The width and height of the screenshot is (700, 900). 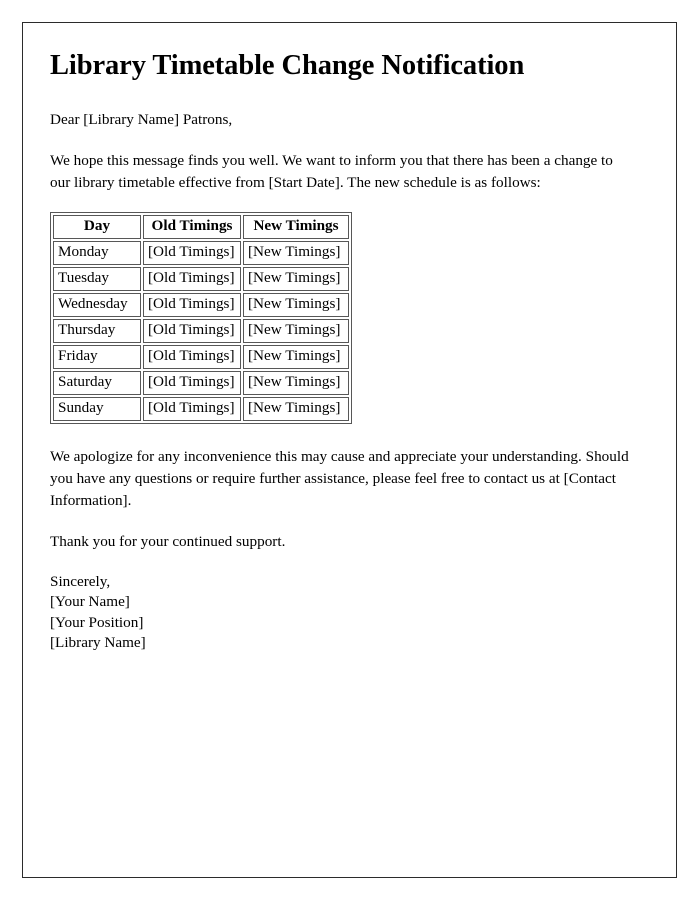 I want to click on cell-day: Thursday, so click(x=97, y=330).